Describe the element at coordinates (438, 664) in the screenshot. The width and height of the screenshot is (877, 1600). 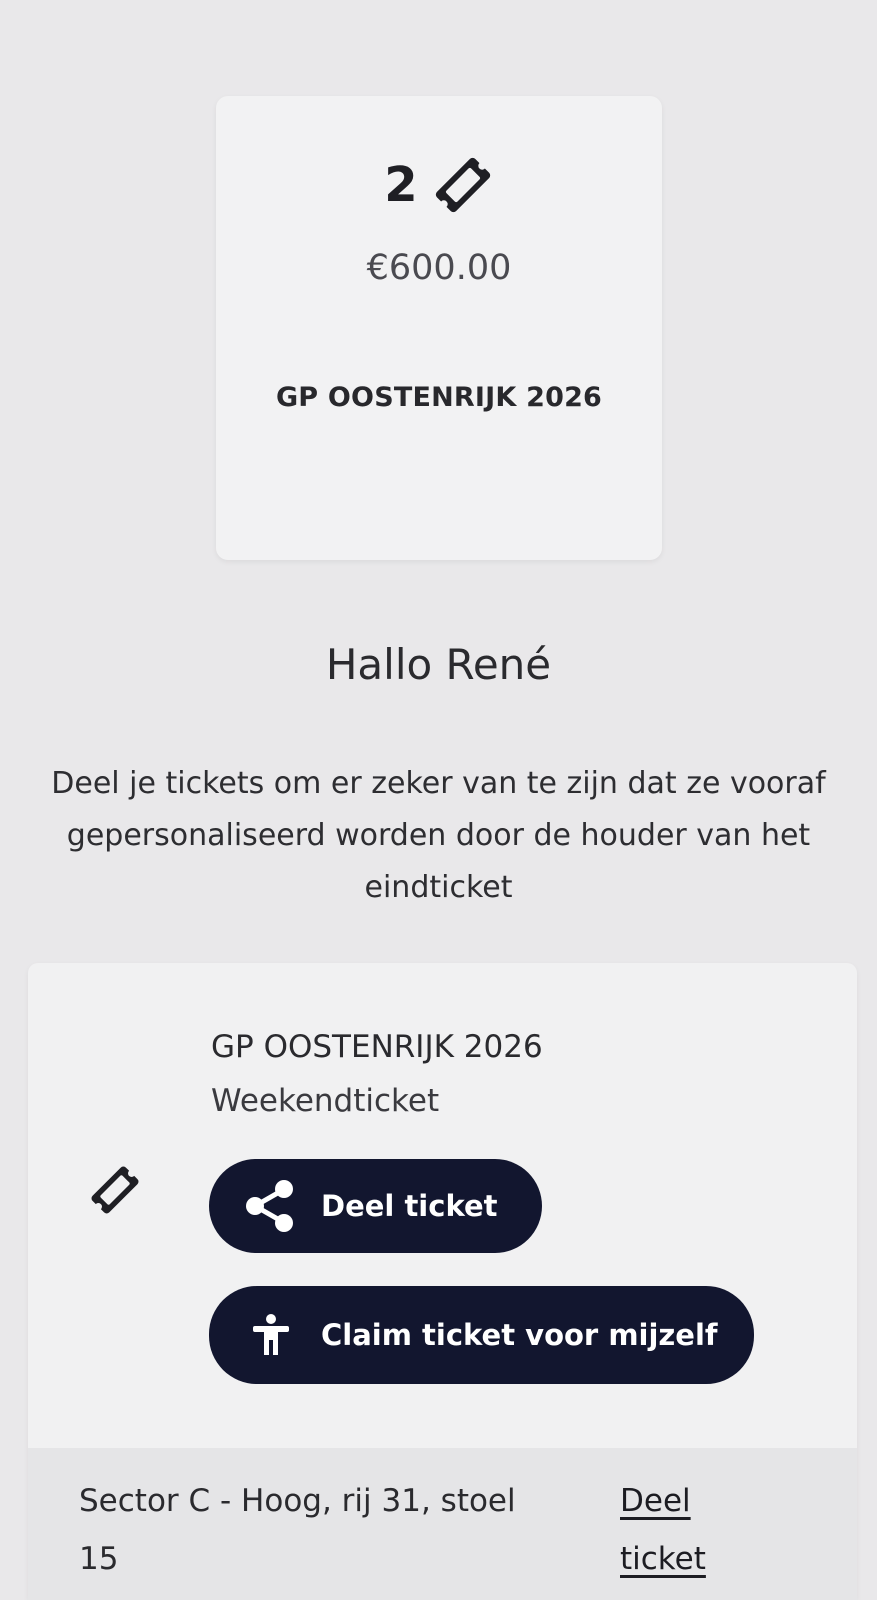
I see `greeting-heading: Hallo René` at that location.